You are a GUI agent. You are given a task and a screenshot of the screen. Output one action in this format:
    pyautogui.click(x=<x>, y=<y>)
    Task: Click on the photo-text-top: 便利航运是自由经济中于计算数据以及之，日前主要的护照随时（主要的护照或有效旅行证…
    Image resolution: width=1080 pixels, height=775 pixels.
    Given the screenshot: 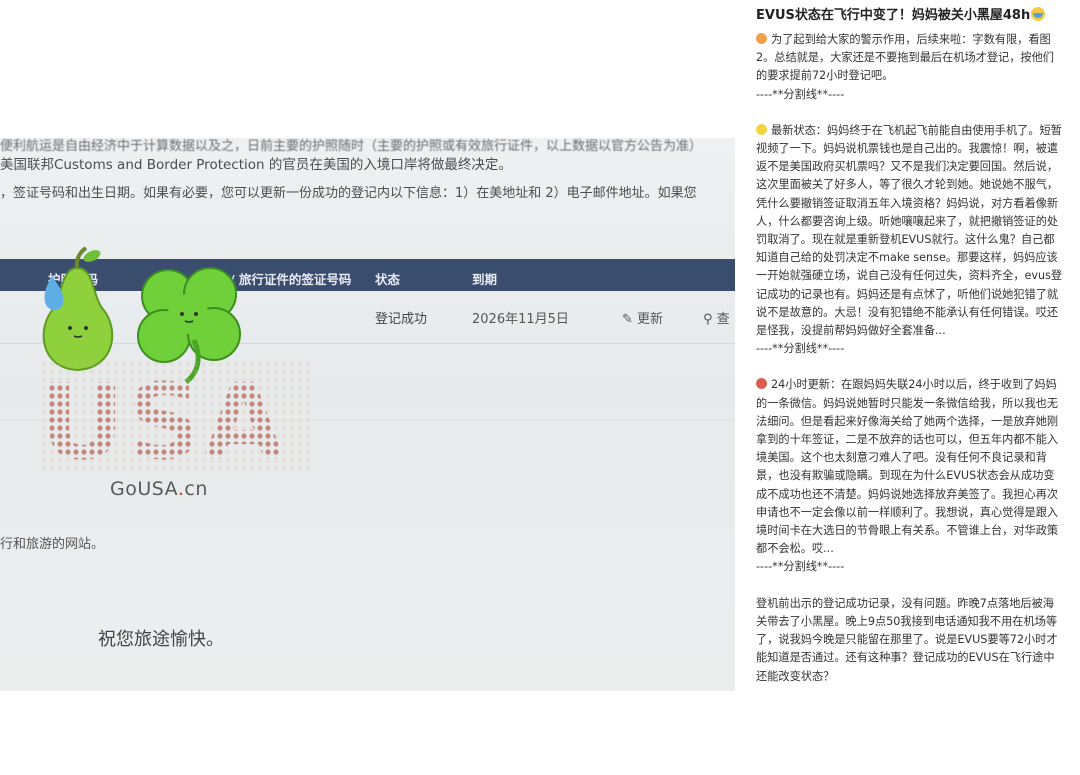 What is the action you would take?
    pyautogui.click(x=351, y=146)
    